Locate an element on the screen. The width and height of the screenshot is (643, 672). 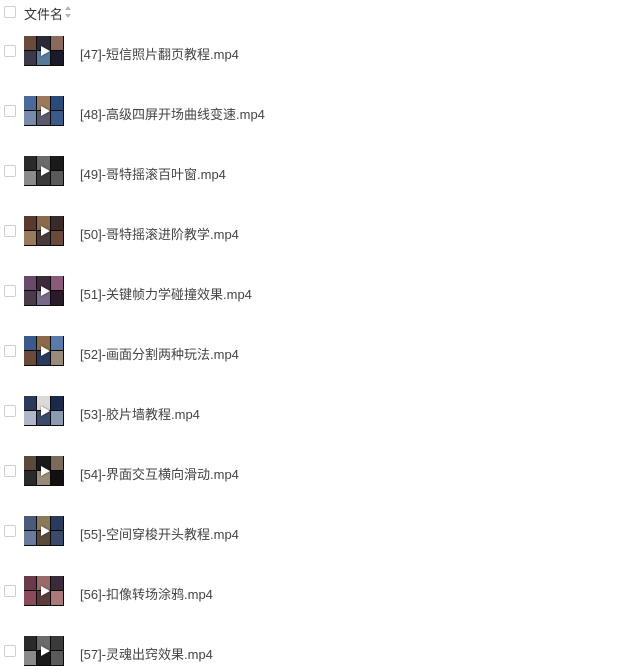
file-name: [56]-扣像转场涂鸦.mp4 is located at coordinates (146, 593).